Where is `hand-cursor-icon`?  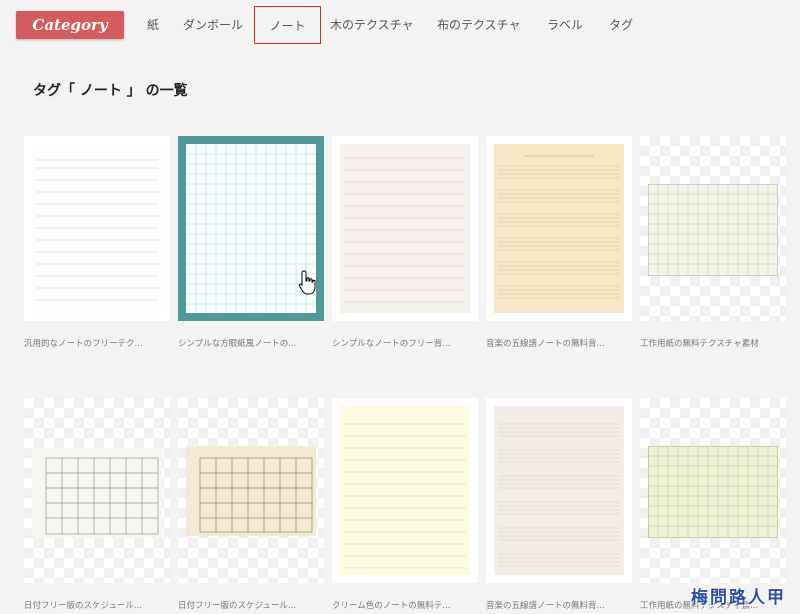 hand-cursor-icon is located at coordinates (307, 282).